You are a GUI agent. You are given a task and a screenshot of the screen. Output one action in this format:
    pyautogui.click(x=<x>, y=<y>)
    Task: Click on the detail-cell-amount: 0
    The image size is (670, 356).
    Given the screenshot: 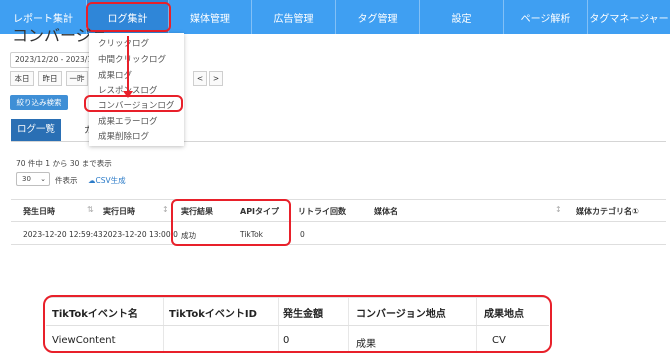 What is the action you would take?
    pyautogui.click(x=286, y=340)
    